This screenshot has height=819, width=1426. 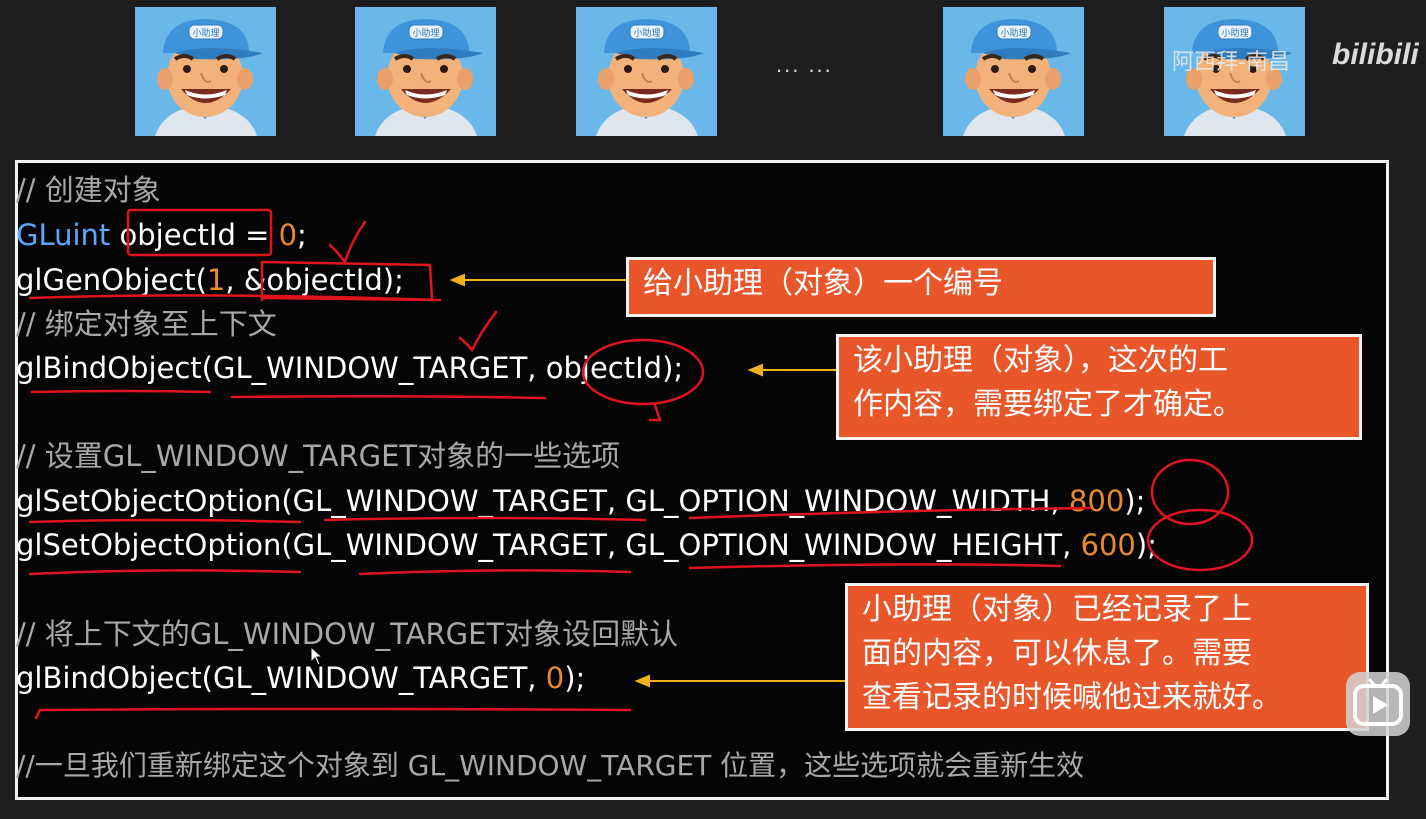 What do you see at coordinates (1048, 404) in the screenshot?
I see `callout-text-line: 作内容，需要绑定了才确定。` at bounding box center [1048, 404].